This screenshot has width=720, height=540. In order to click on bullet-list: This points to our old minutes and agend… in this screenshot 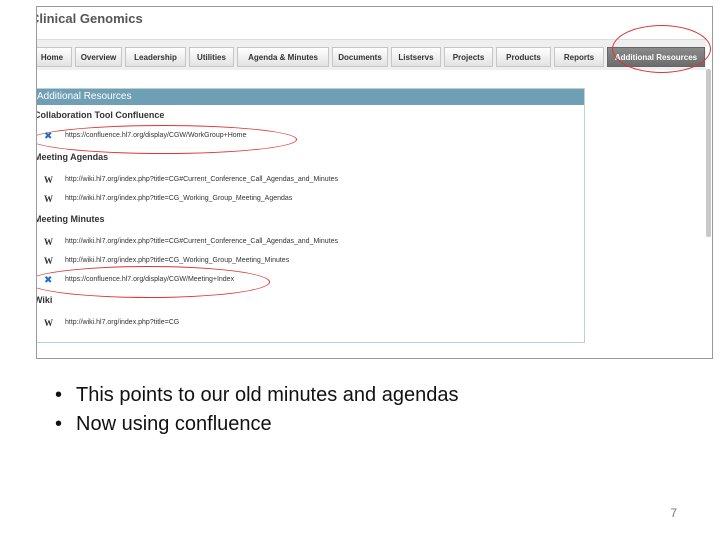, I will do `click(256, 410)`.